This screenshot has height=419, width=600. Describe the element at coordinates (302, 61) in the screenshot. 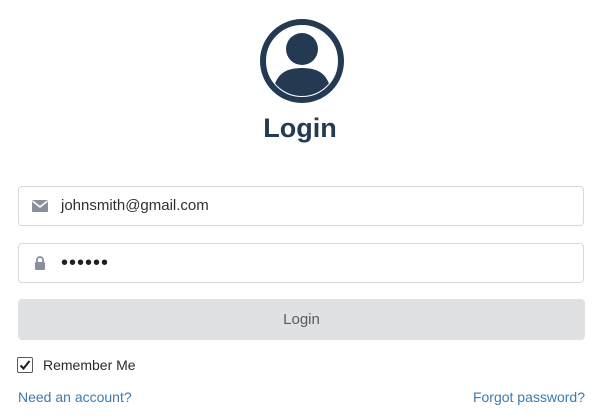

I see `user-avatar-icon` at that location.